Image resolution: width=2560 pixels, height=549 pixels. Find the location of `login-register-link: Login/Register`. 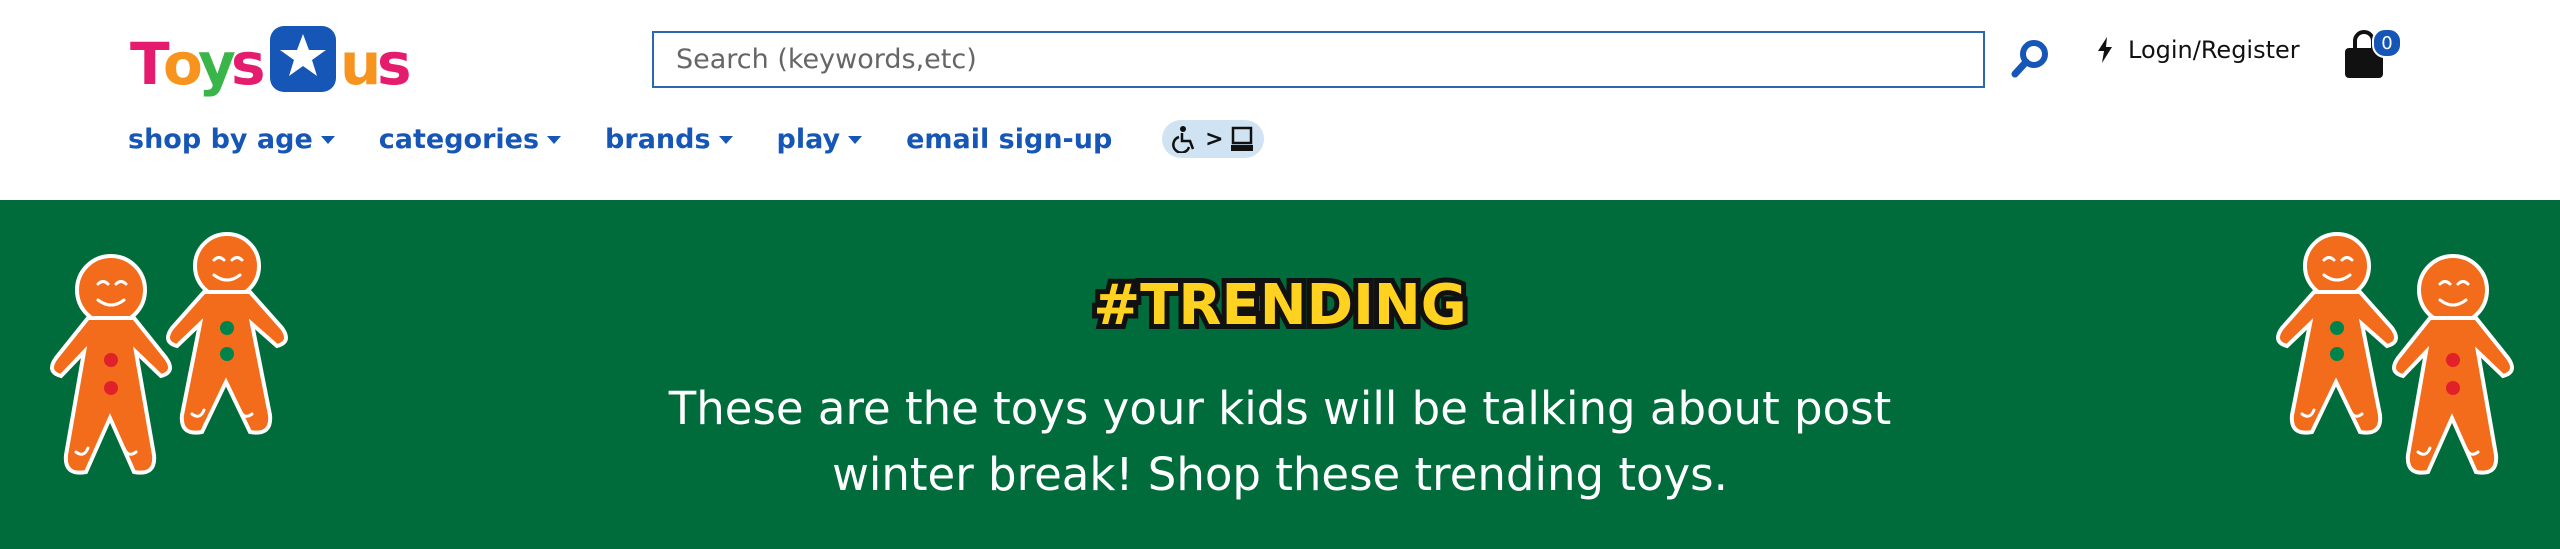

login-register-link: Login/Register is located at coordinates (2198, 50).